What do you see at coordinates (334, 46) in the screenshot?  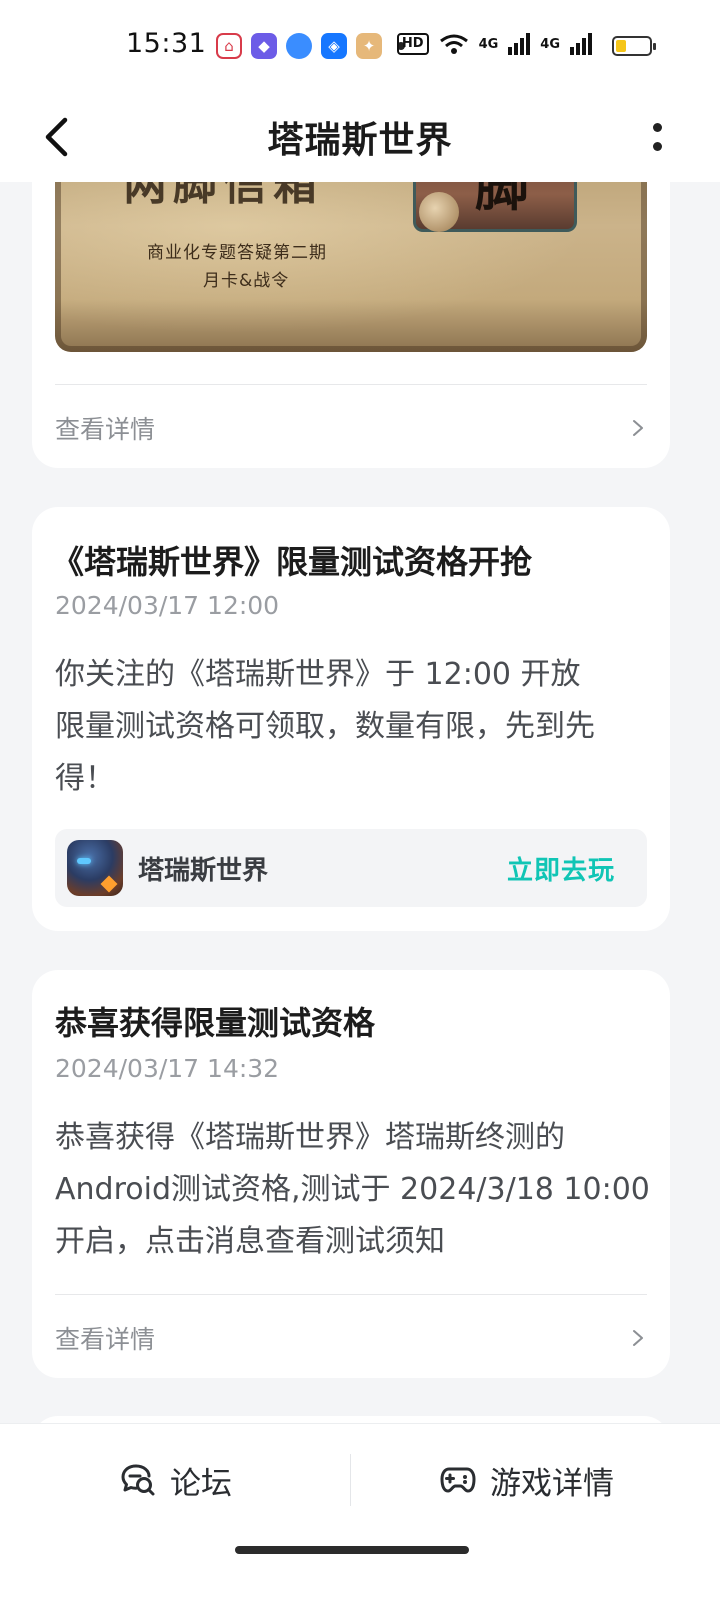 I see `alipay-app-icon: ◈` at bounding box center [334, 46].